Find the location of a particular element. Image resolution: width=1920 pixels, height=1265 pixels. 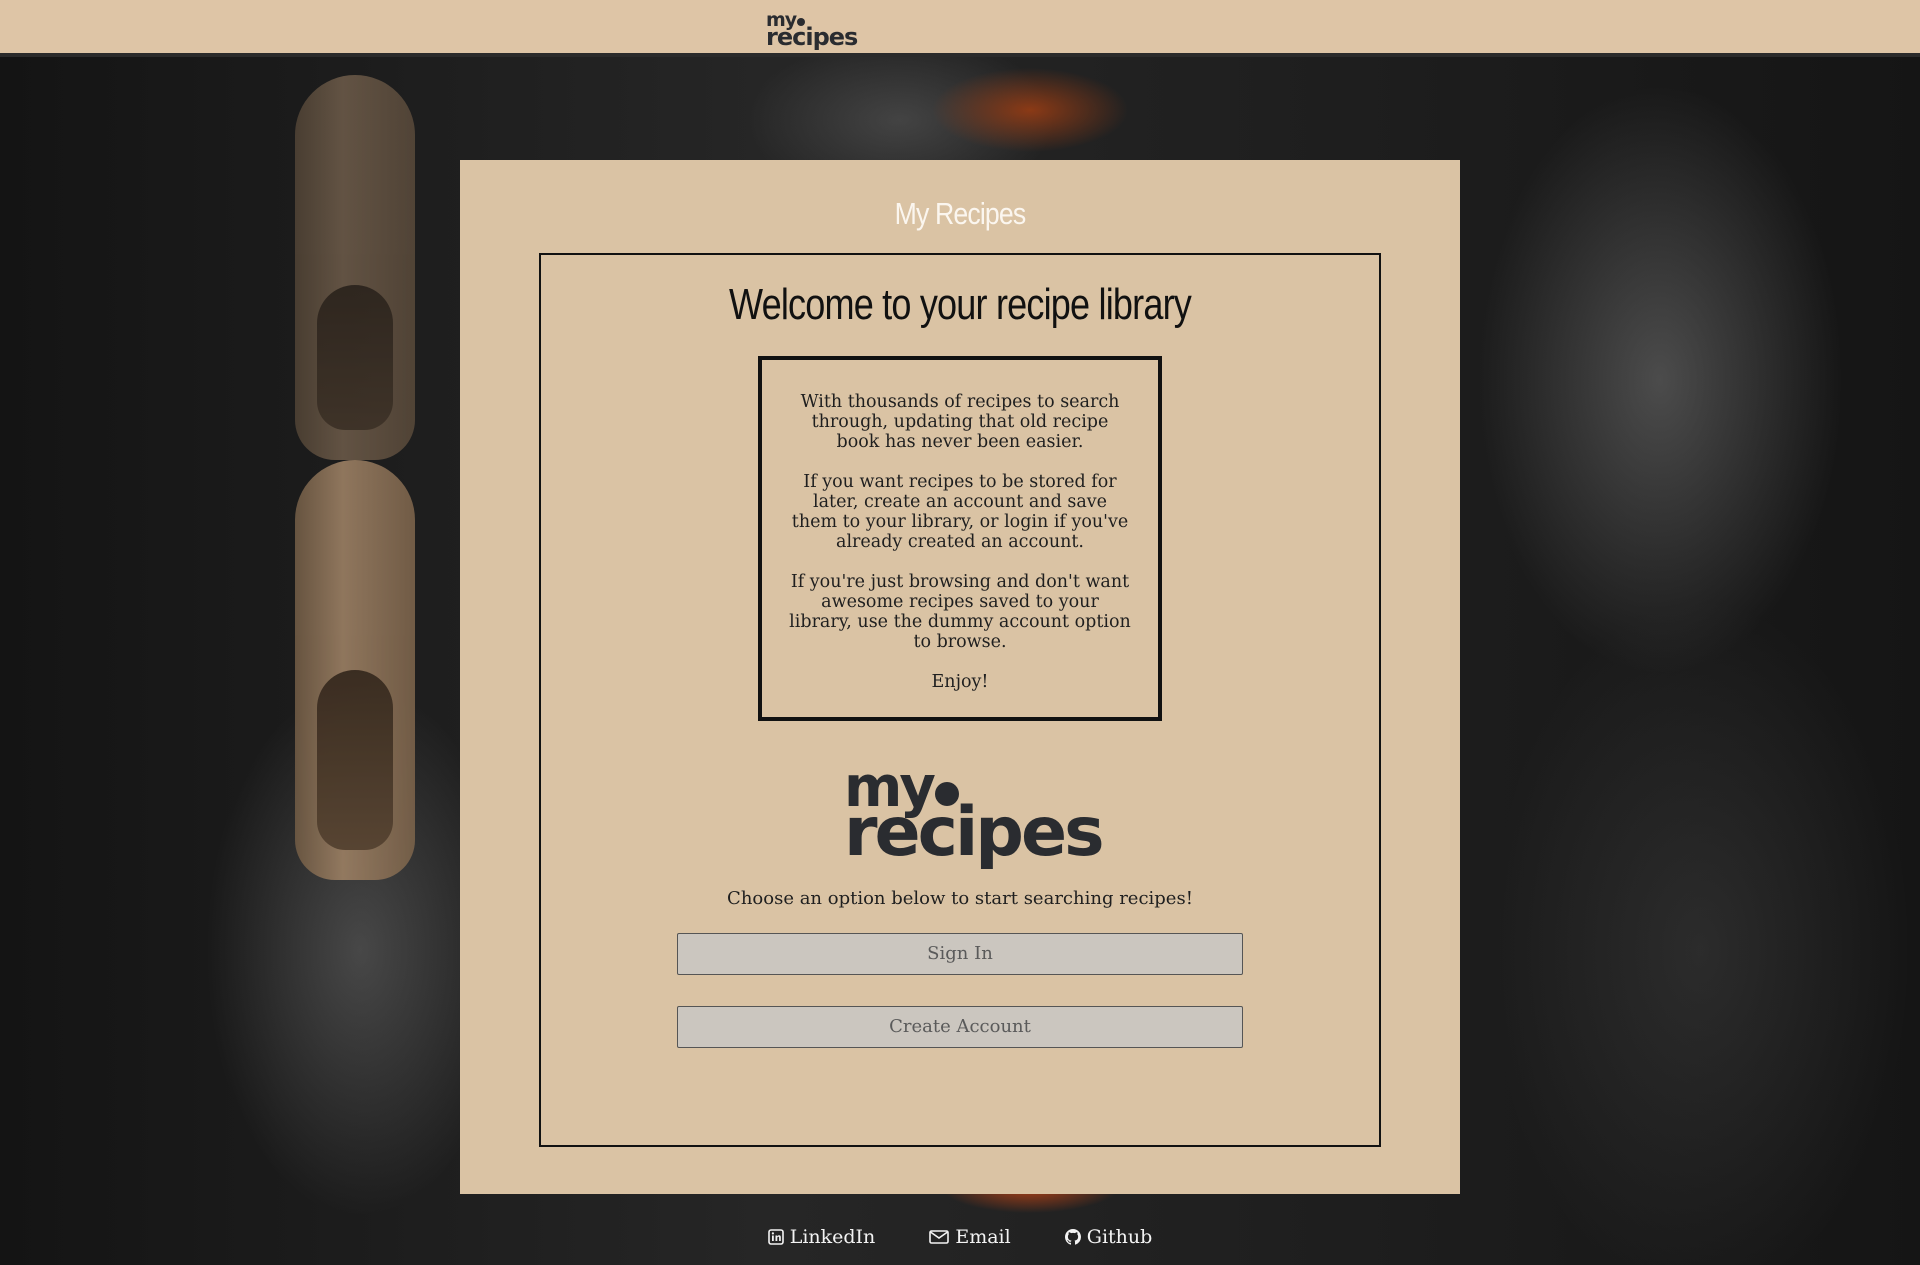

github-link: Github is located at coordinates (1108, 1237).